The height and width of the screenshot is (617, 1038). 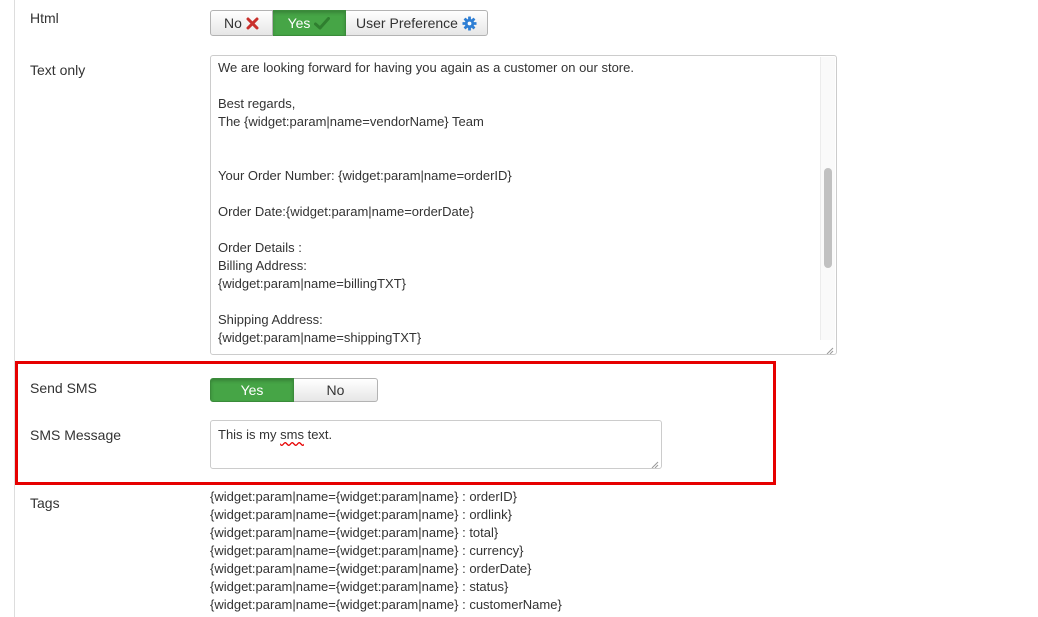 I want to click on sms-message-text: This is my sms text., so click(x=275, y=434).